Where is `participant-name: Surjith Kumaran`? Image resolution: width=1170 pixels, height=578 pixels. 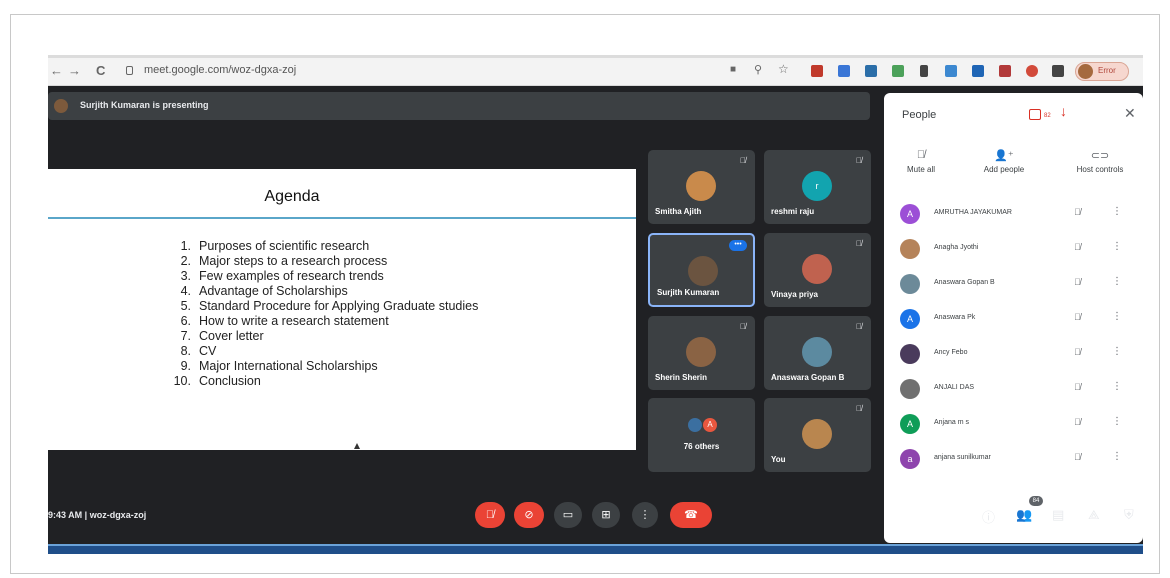
participant-name: Surjith Kumaran is located at coordinates (688, 292).